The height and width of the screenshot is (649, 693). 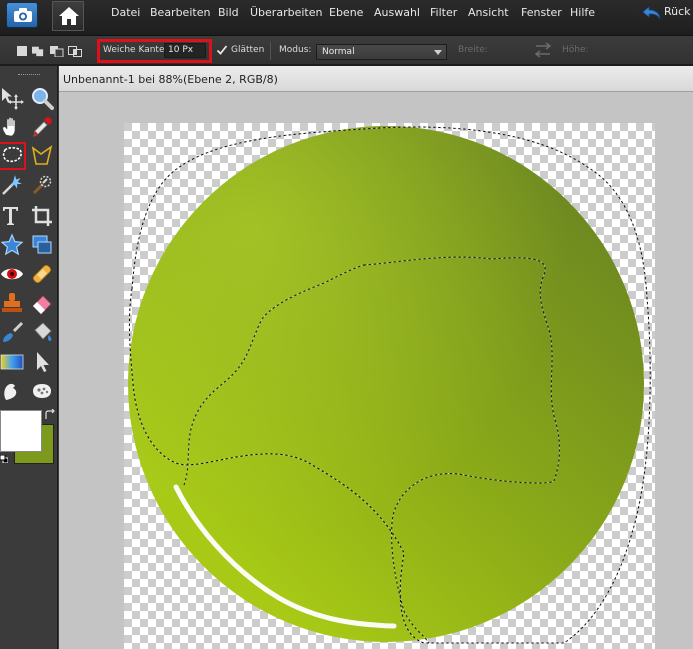 What do you see at coordinates (21, 431) in the screenshot?
I see `foreground-color-swatch` at bounding box center [21, 431].